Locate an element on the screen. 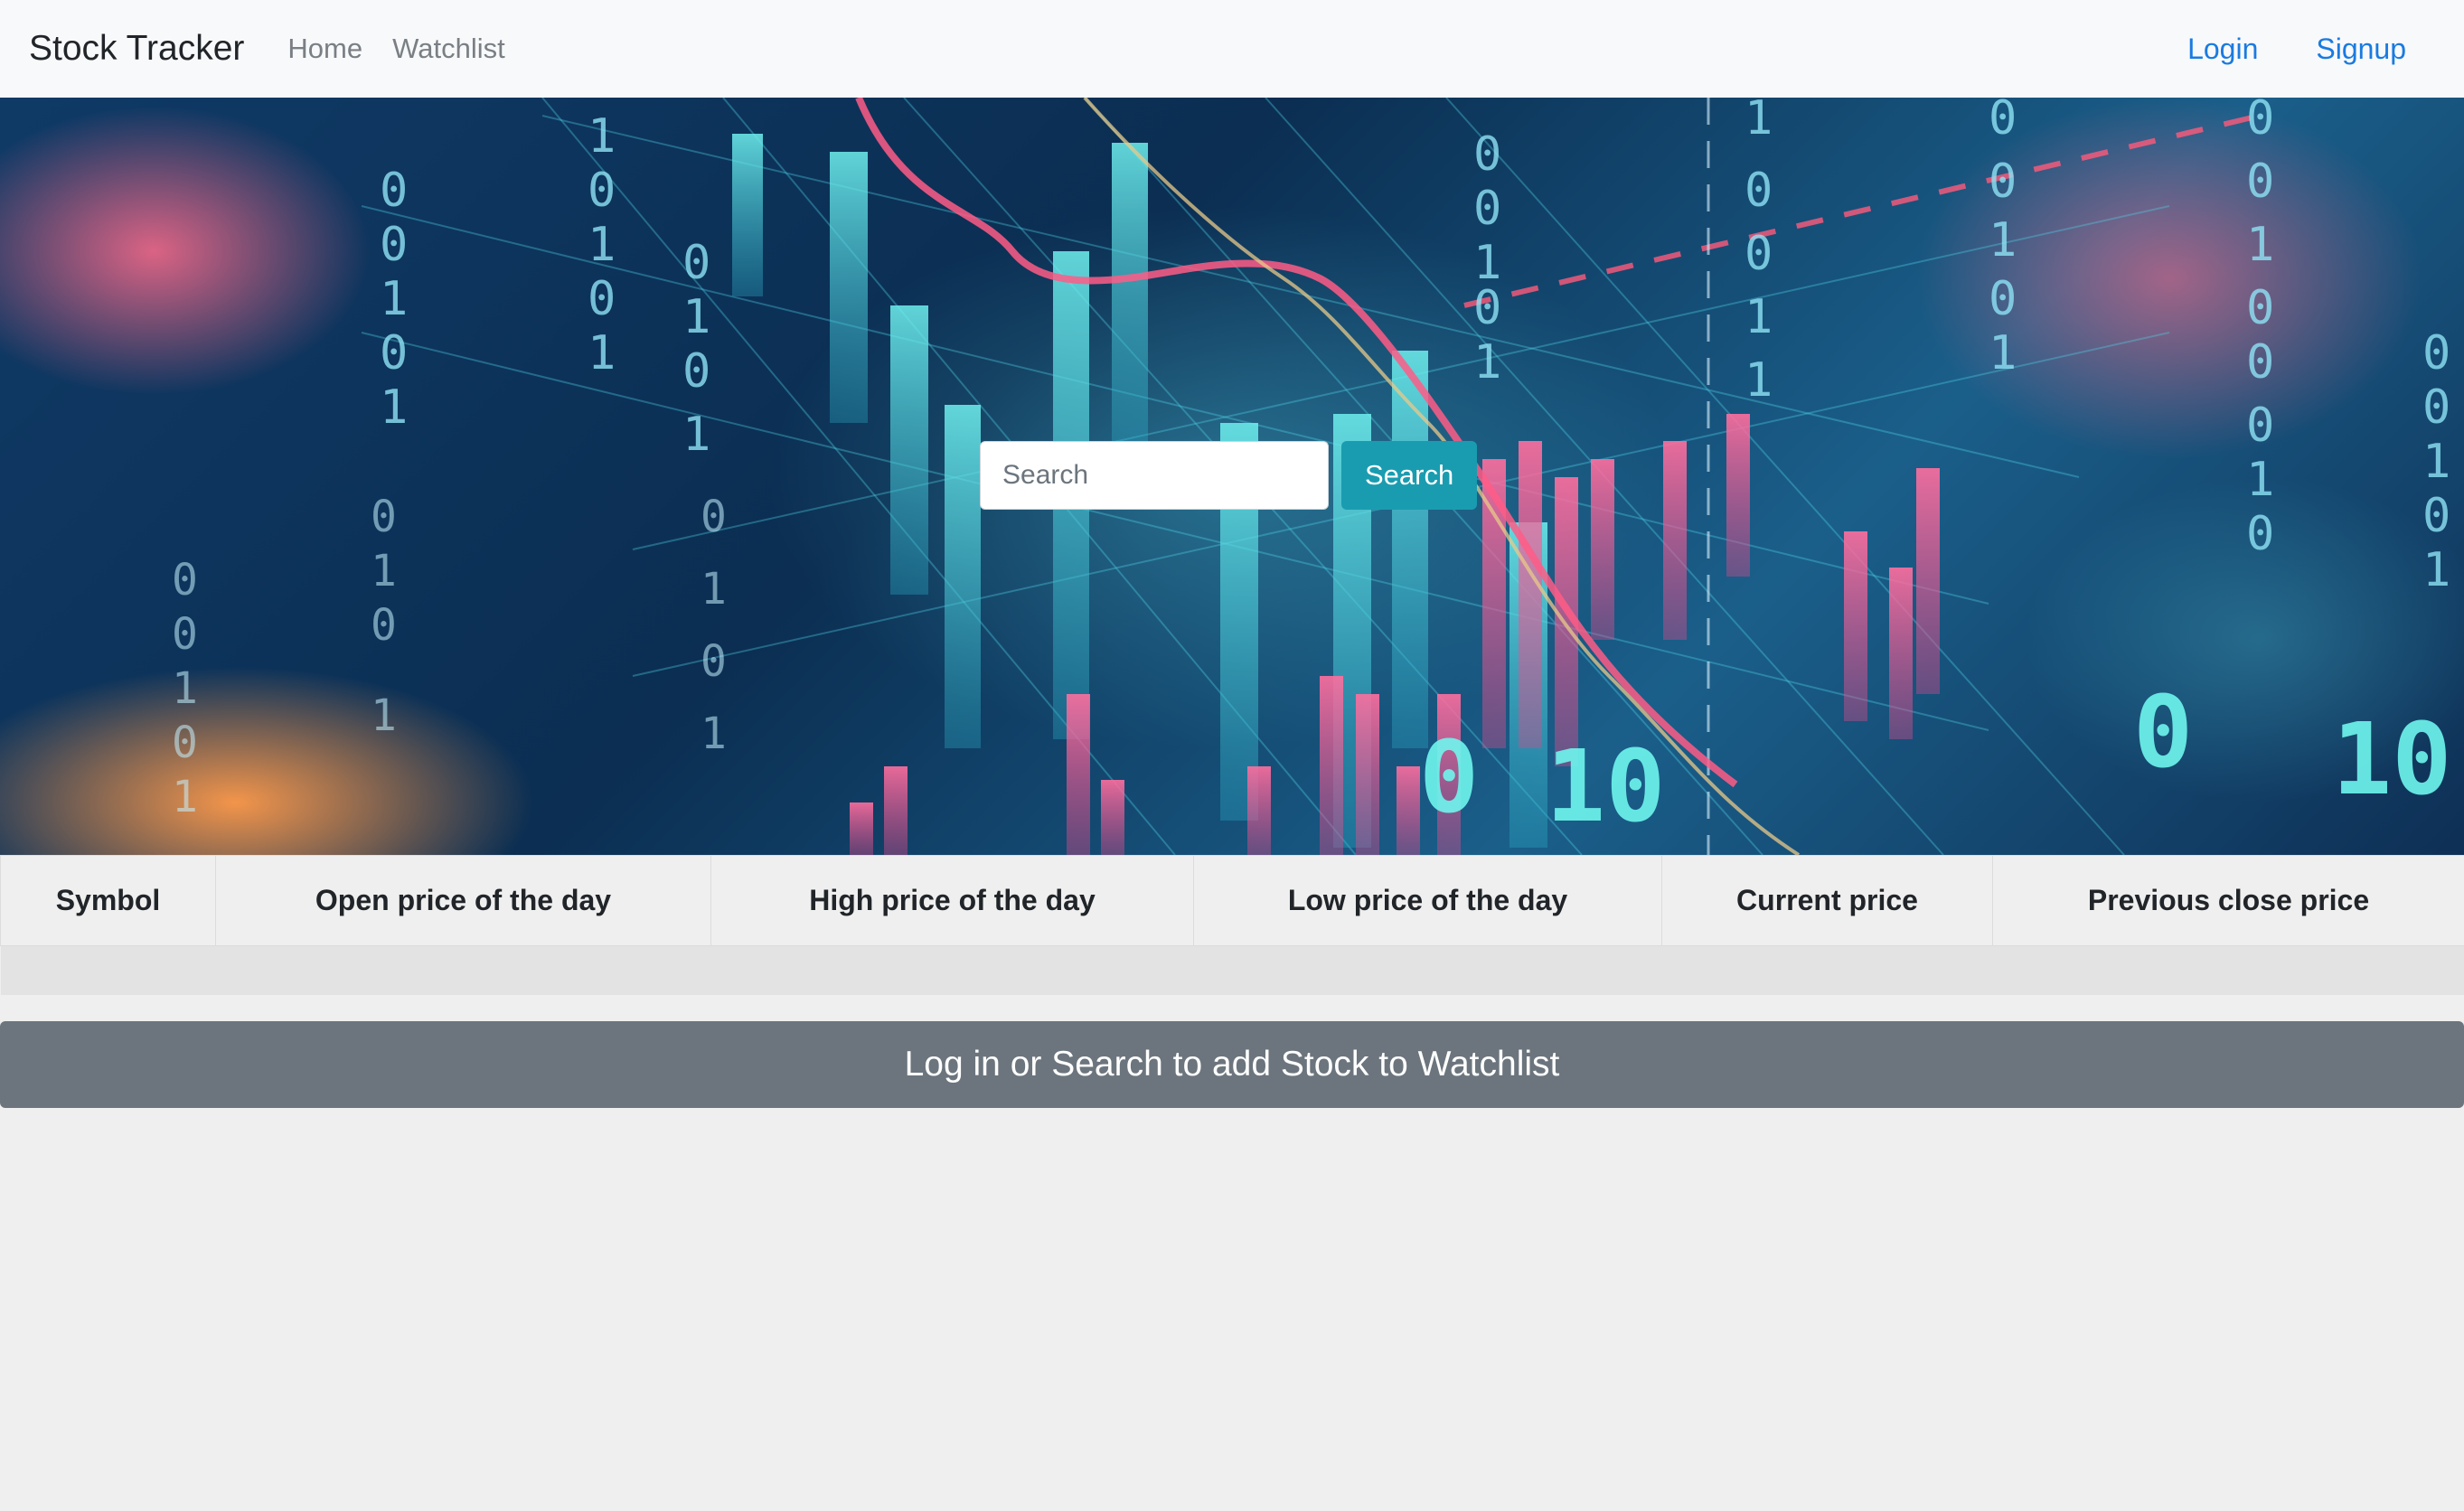 This screenshot has height=1511, width=2464. login-link: Login is located at coordinates (2222, 49).